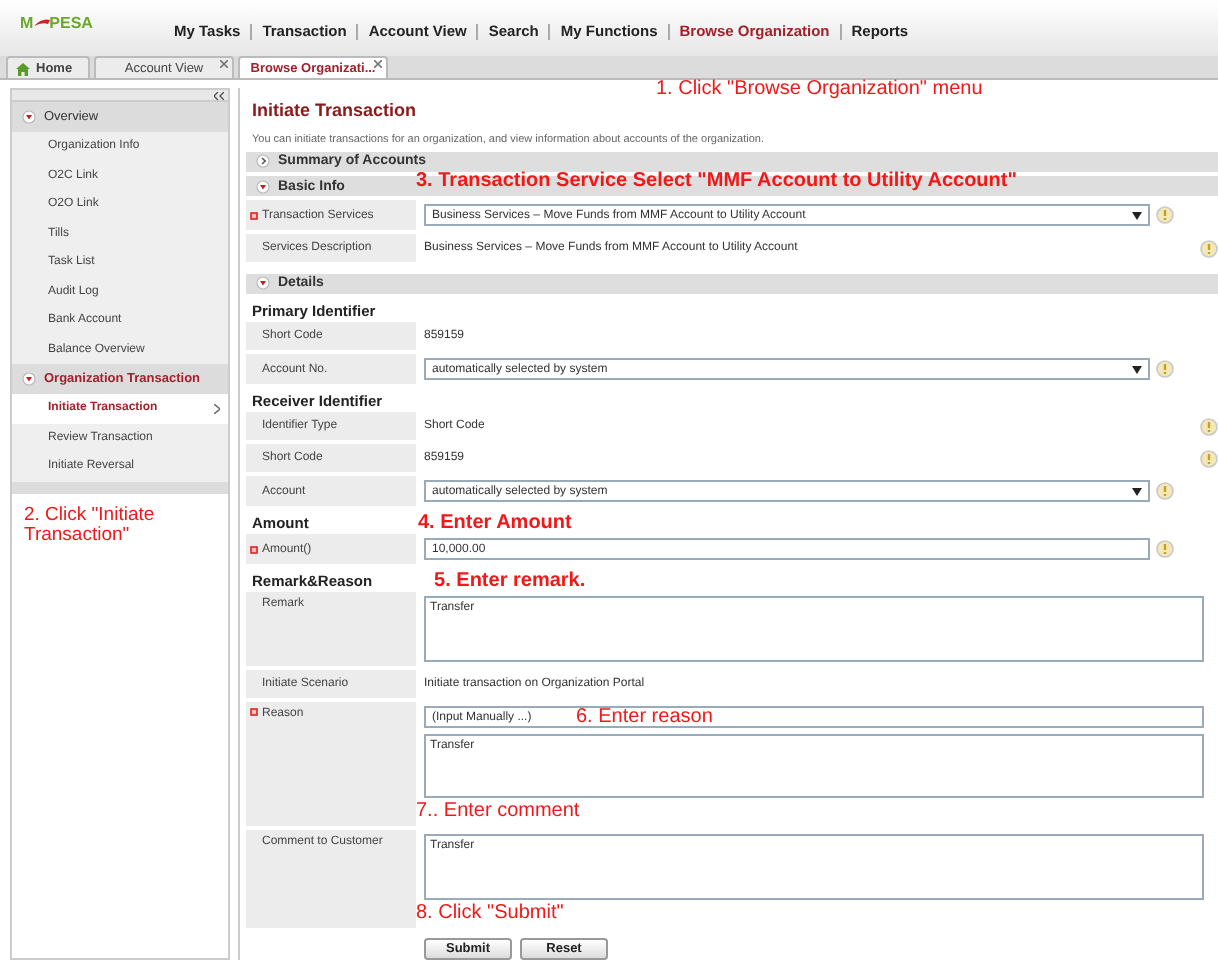  What do you see at coordinates (89, 524) in the screenshot?
I see `annotation: 2. Click "Initiate Transaction"` at bounding box center [89, 524].